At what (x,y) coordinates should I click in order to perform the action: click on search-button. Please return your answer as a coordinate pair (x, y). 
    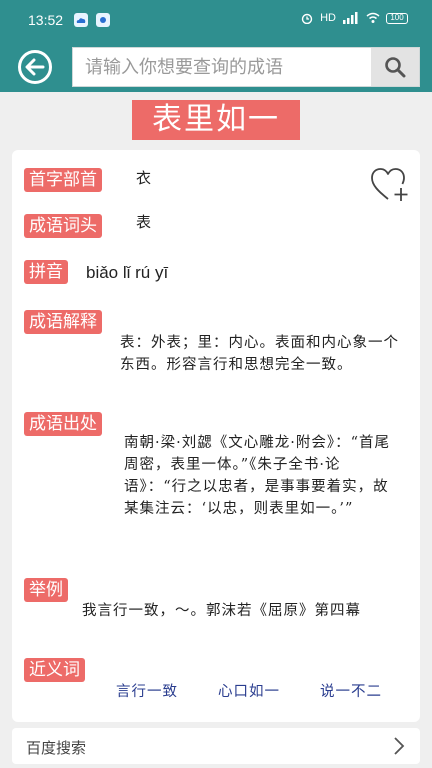
    Looking at the image, I should click on (395, 67).